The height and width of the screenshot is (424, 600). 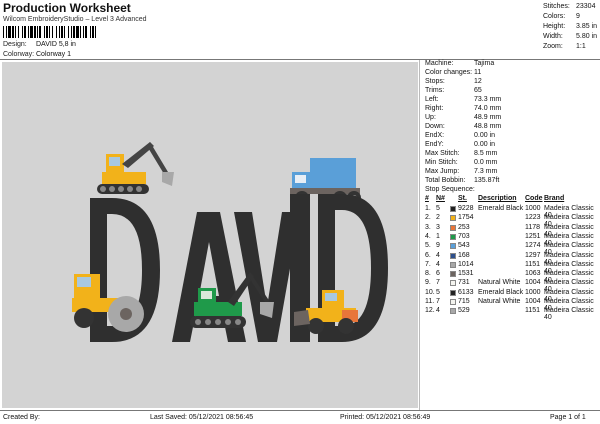 I want to click on barcode, so click(x=81, y=32).